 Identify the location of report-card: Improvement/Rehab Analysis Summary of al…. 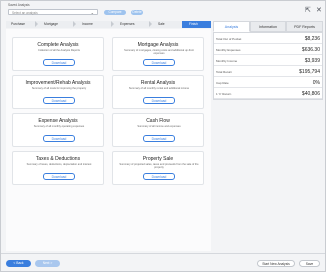
(58, 92).